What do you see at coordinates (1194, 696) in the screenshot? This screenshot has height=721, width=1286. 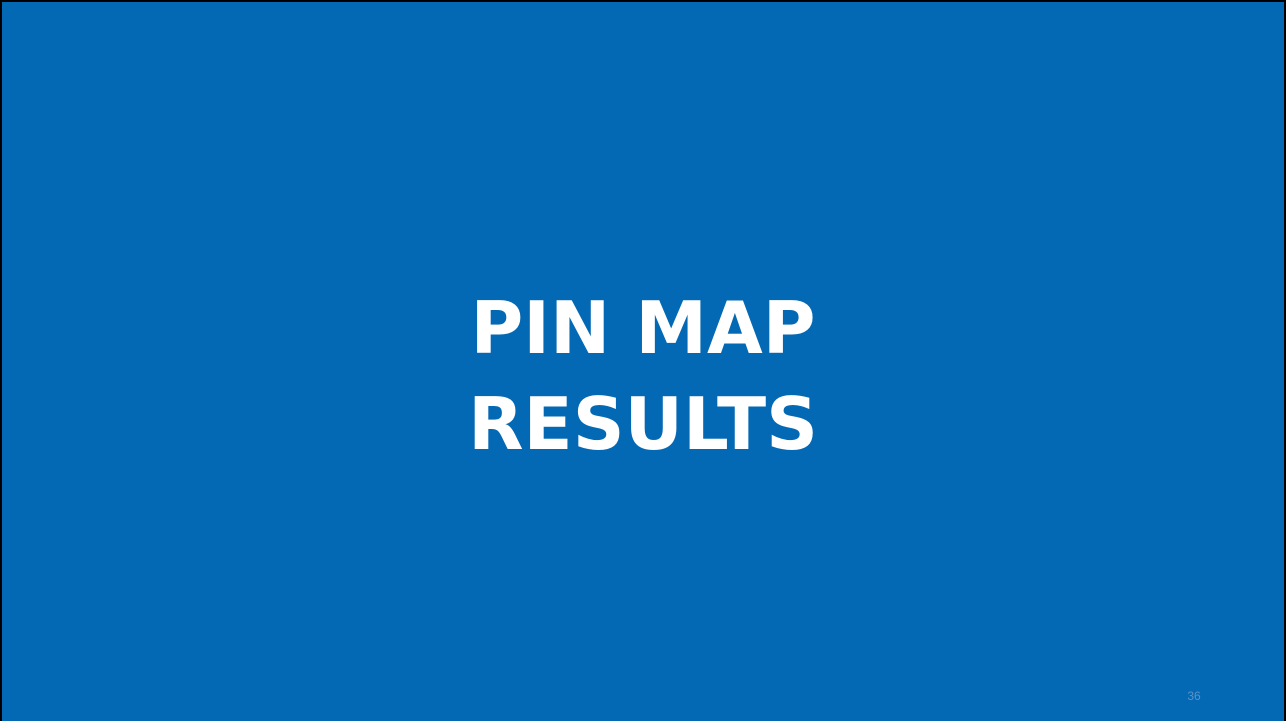 I see `slide-number: 36` at bounding box center [1194, 696].